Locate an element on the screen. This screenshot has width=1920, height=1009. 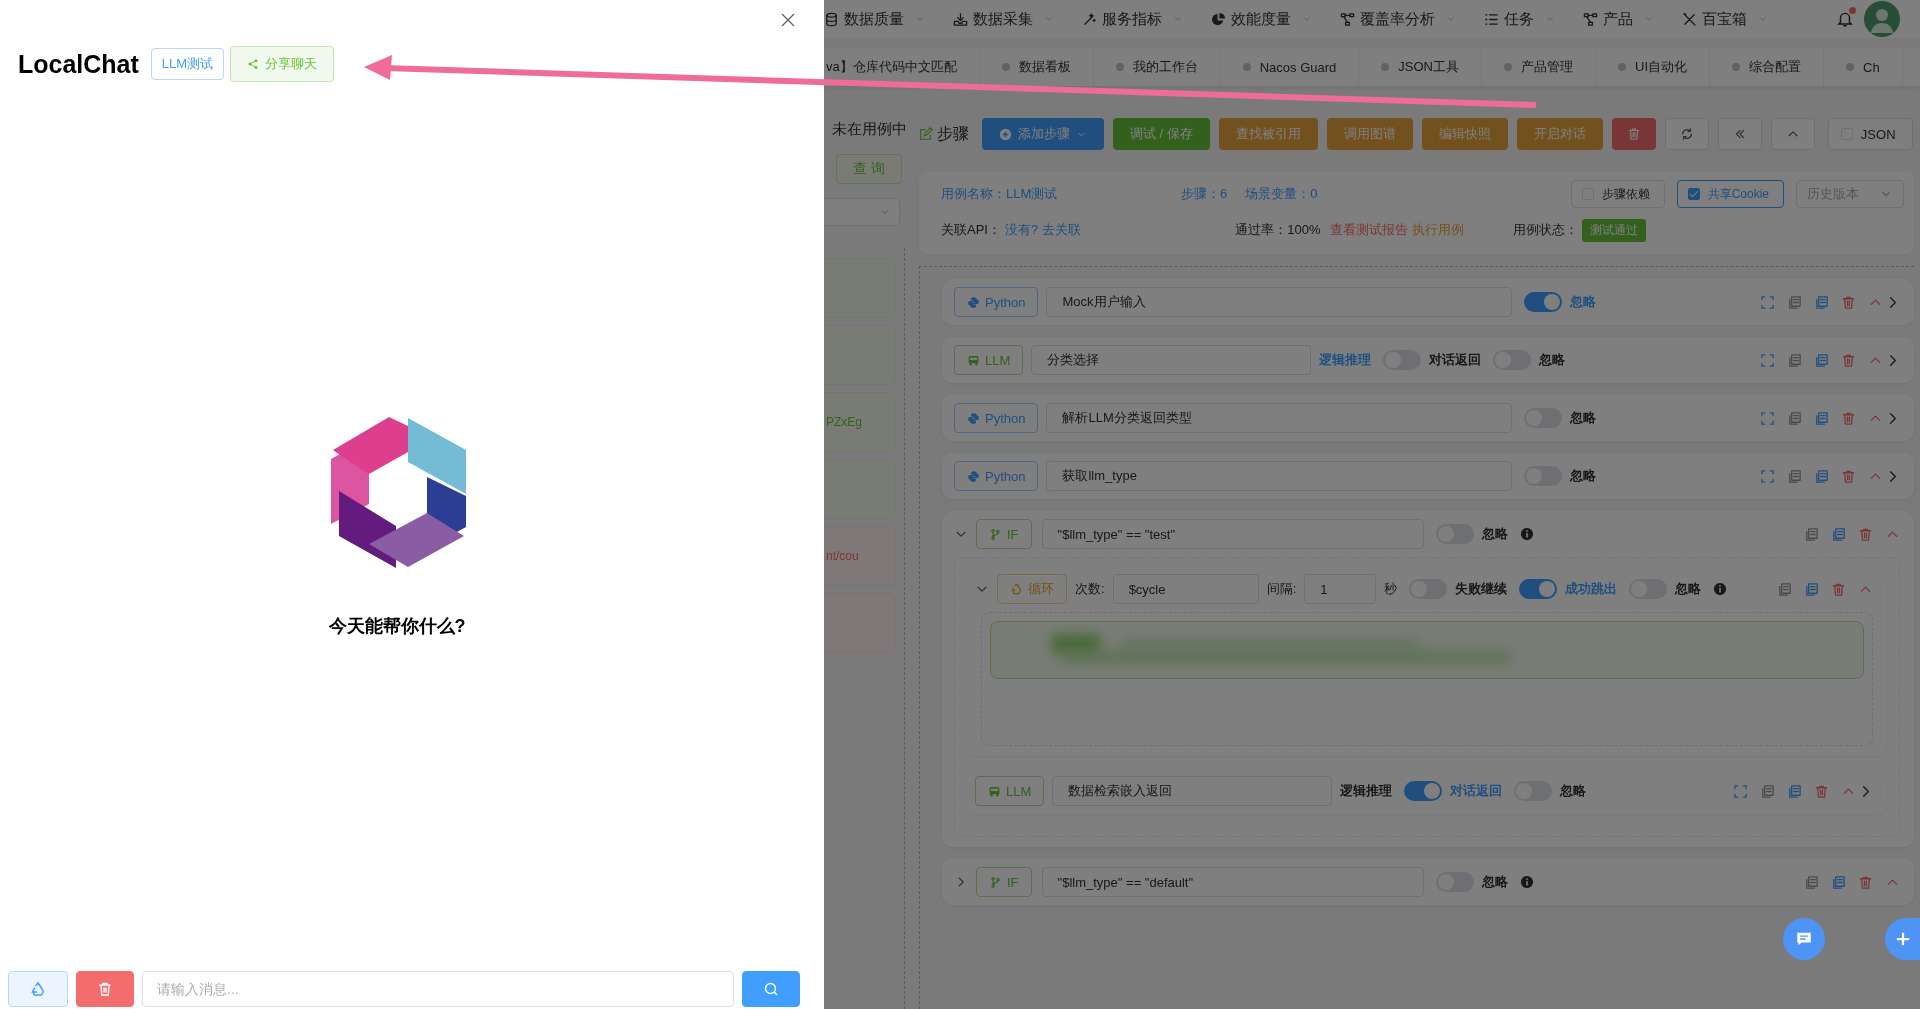
page-tab: 数据看板 is located at coordinates (1036, 67).